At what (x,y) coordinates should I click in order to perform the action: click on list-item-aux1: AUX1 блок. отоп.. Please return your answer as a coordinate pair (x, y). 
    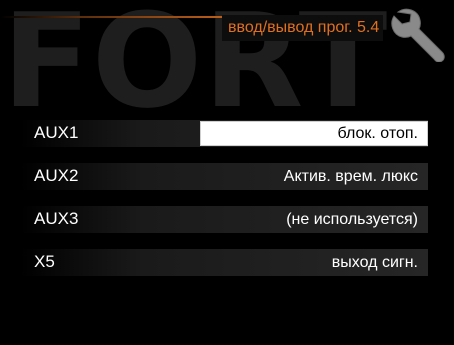
    Looking at the image, I should click on (224, 133).